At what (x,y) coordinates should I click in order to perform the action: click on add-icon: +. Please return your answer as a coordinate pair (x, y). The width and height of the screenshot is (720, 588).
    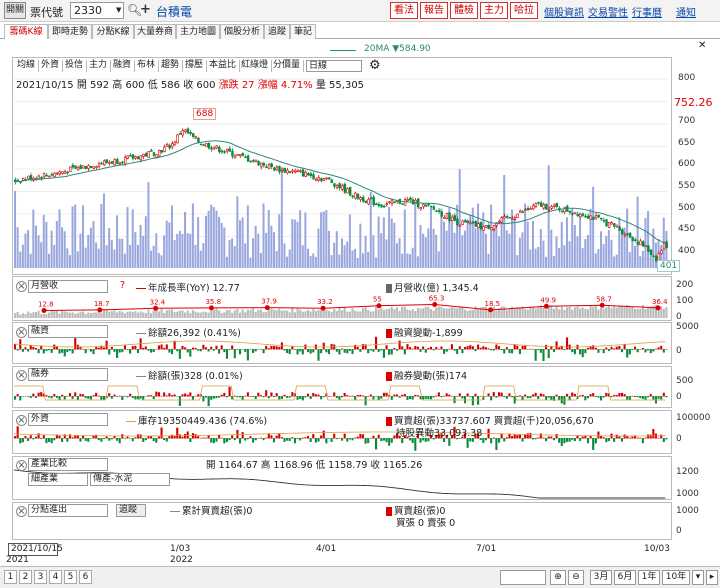
    Looking at the image, I should click on (145, 9).